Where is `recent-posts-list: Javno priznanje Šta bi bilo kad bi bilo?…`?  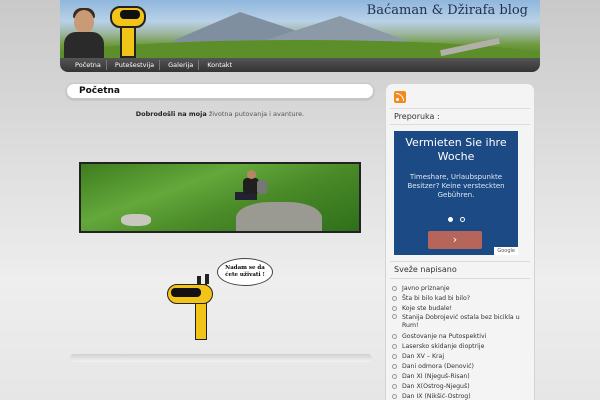
recent-posts-list: Javno priznanje Šta bi bilo kad bi bilo?… is located at coordinates (462, 341).